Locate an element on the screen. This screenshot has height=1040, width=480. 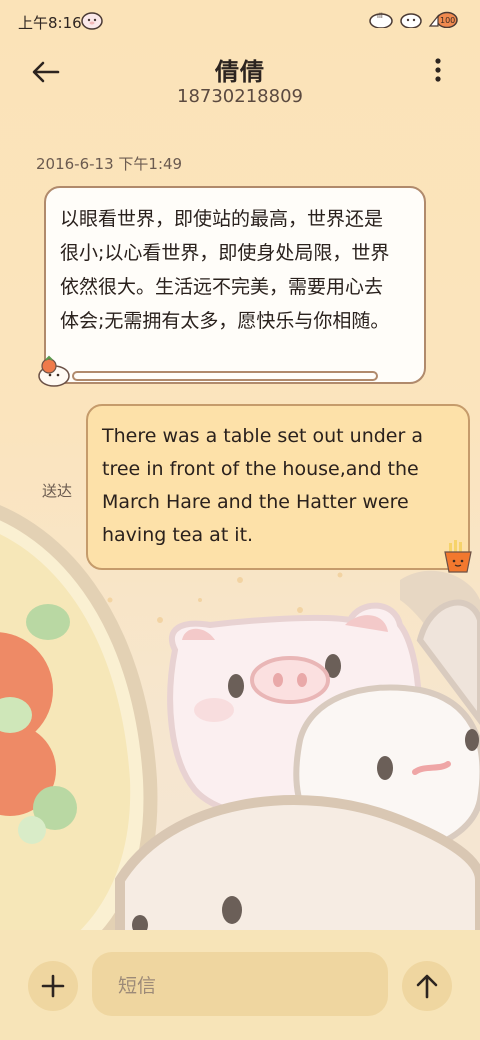
status-sticker-icon is located at coordinates (92, 21).